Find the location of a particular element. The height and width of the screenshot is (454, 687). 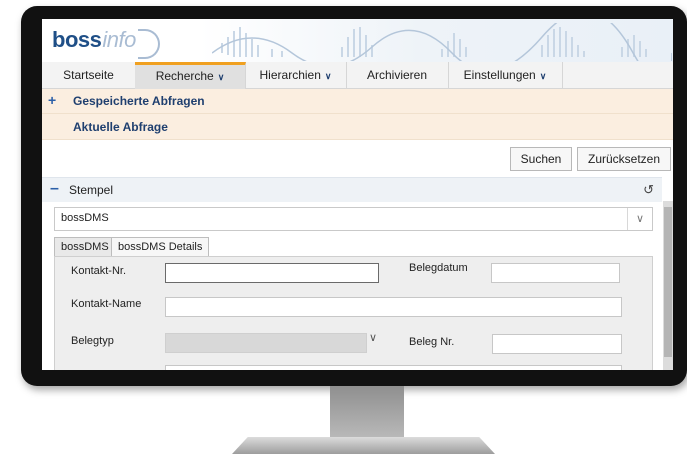

nav-archivieren: Archivieren is located at coordinates (397, 75).